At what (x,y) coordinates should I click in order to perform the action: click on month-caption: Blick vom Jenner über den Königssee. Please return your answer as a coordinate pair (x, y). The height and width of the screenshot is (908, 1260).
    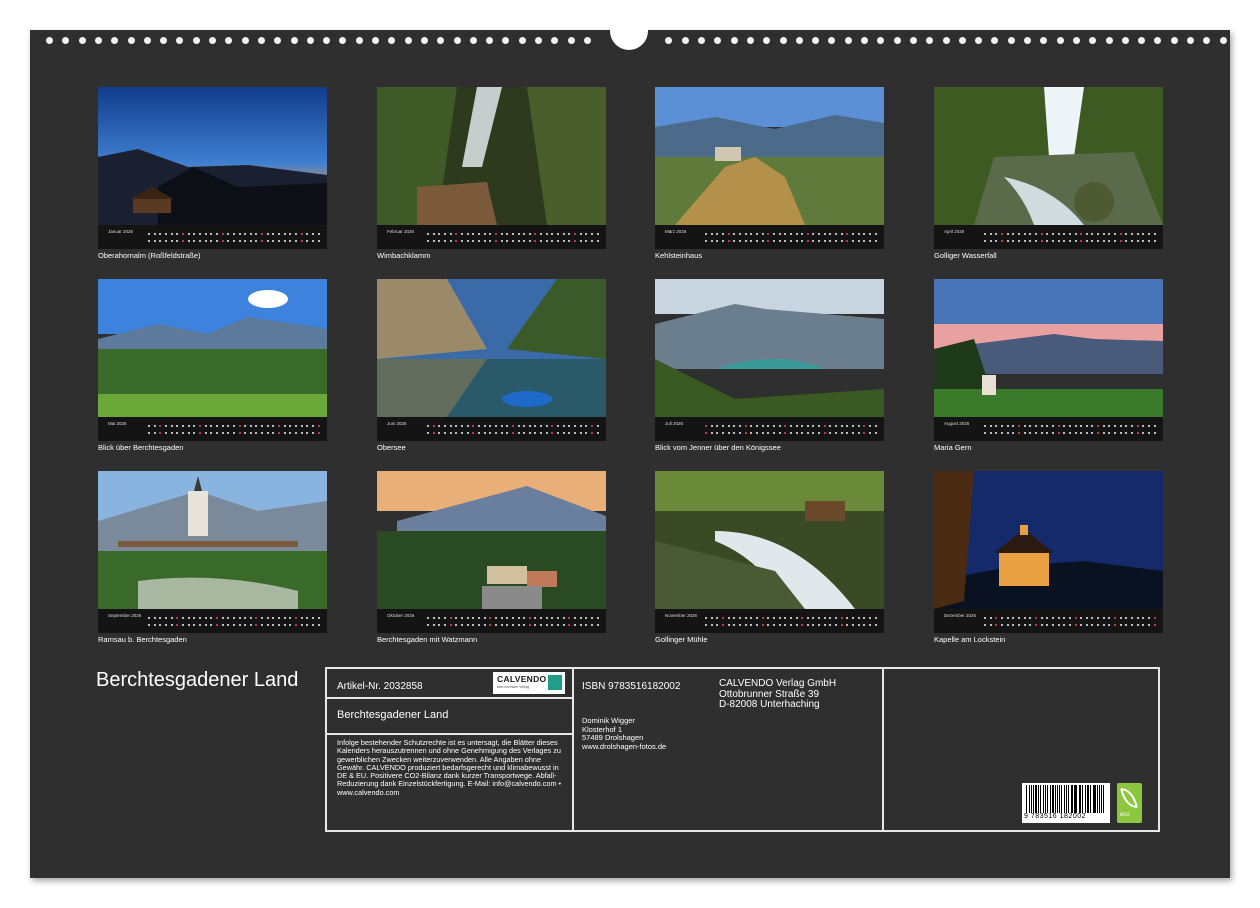
    Looking at the image, I should click on (718, 447).